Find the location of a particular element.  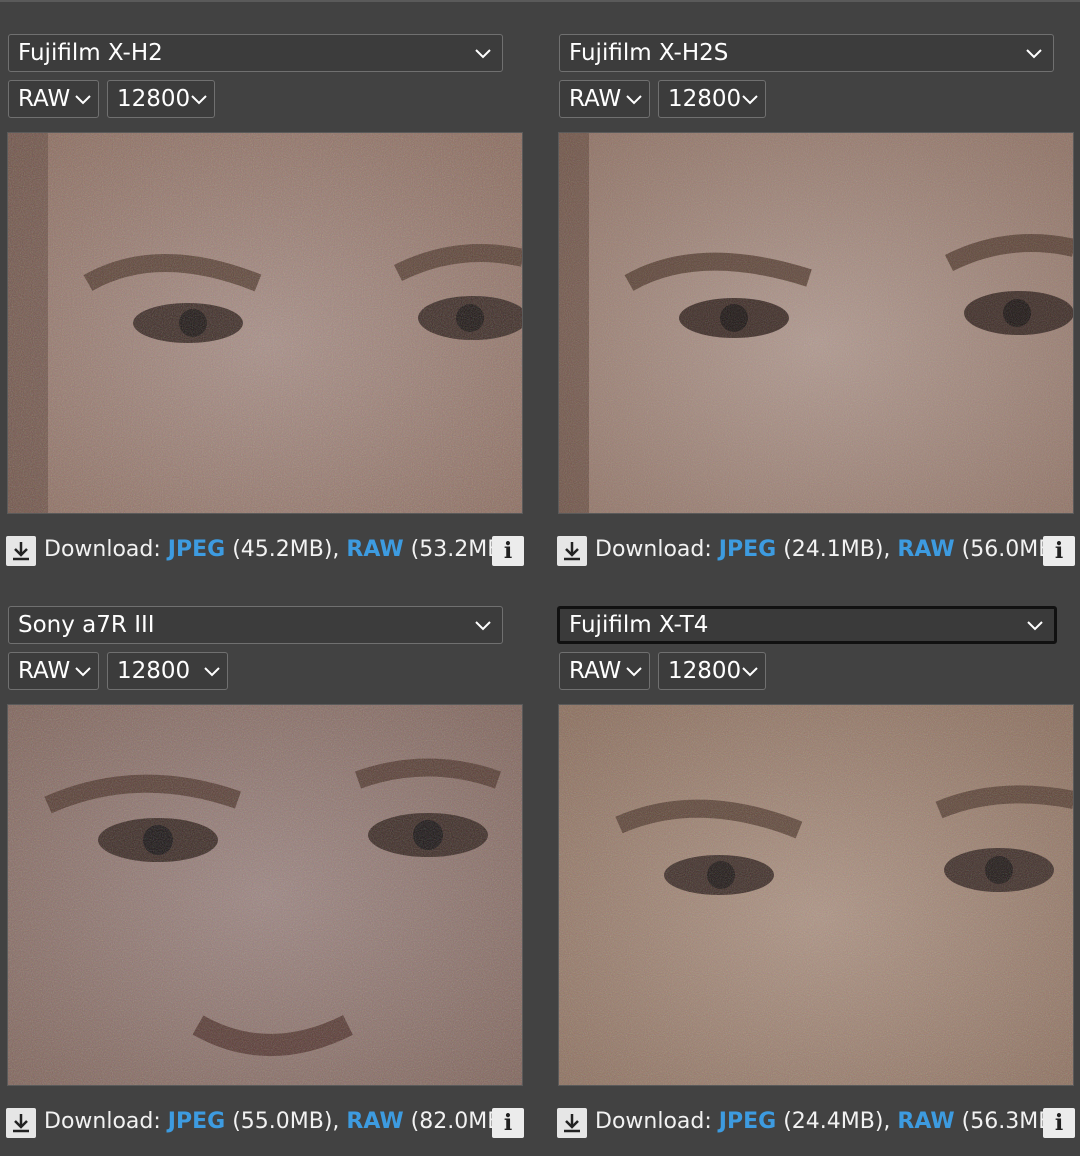

download-text: Download: JPEG (55.0MB), RAW (82.0MB) is located at coordinates (277, 1122).